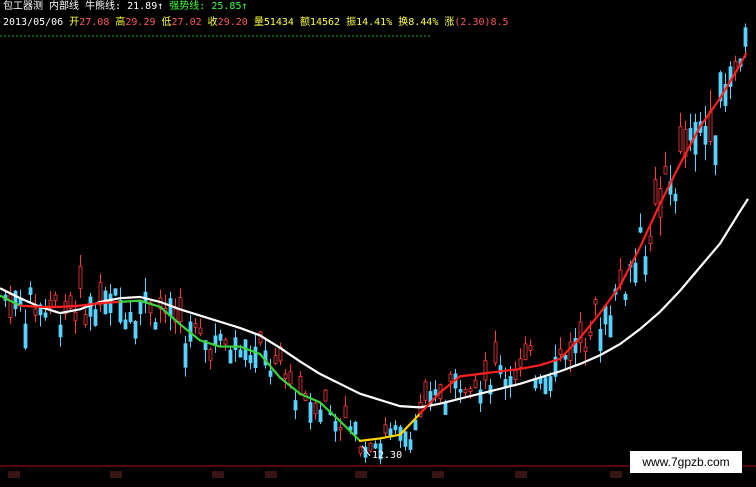 The height and width of the screenshot is (487, 756). What do you see at coordinates (64, 6) in the screenshot?
I see `indicator-name: 内部线` at bounding box center [64, 6].